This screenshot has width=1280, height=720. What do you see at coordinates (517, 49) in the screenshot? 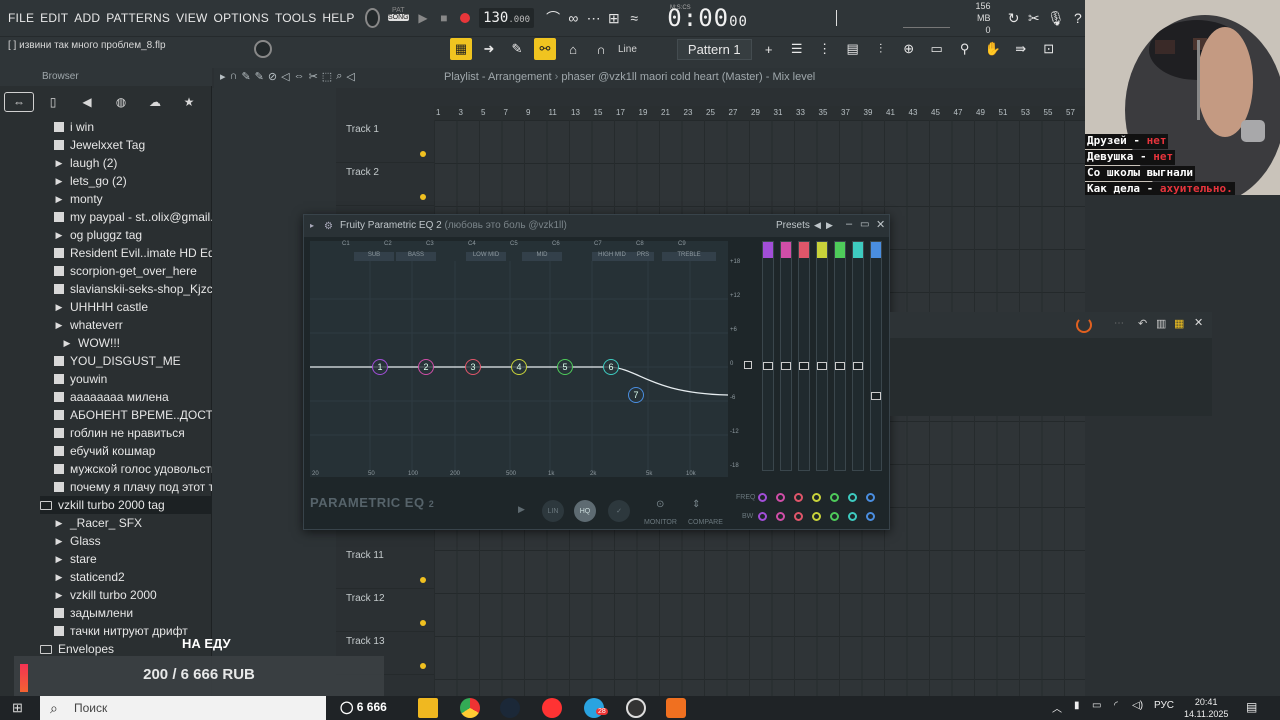
I see `pencil-icon: ✎` at bounding box center [517, 49].